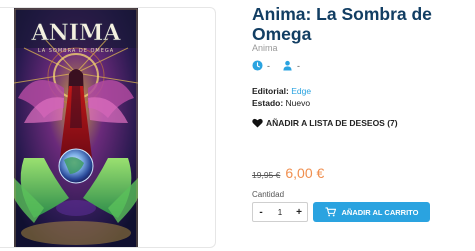  Describe the element at coordinates (298, 65) in the screenshot. I see `age-value: -` at that location.